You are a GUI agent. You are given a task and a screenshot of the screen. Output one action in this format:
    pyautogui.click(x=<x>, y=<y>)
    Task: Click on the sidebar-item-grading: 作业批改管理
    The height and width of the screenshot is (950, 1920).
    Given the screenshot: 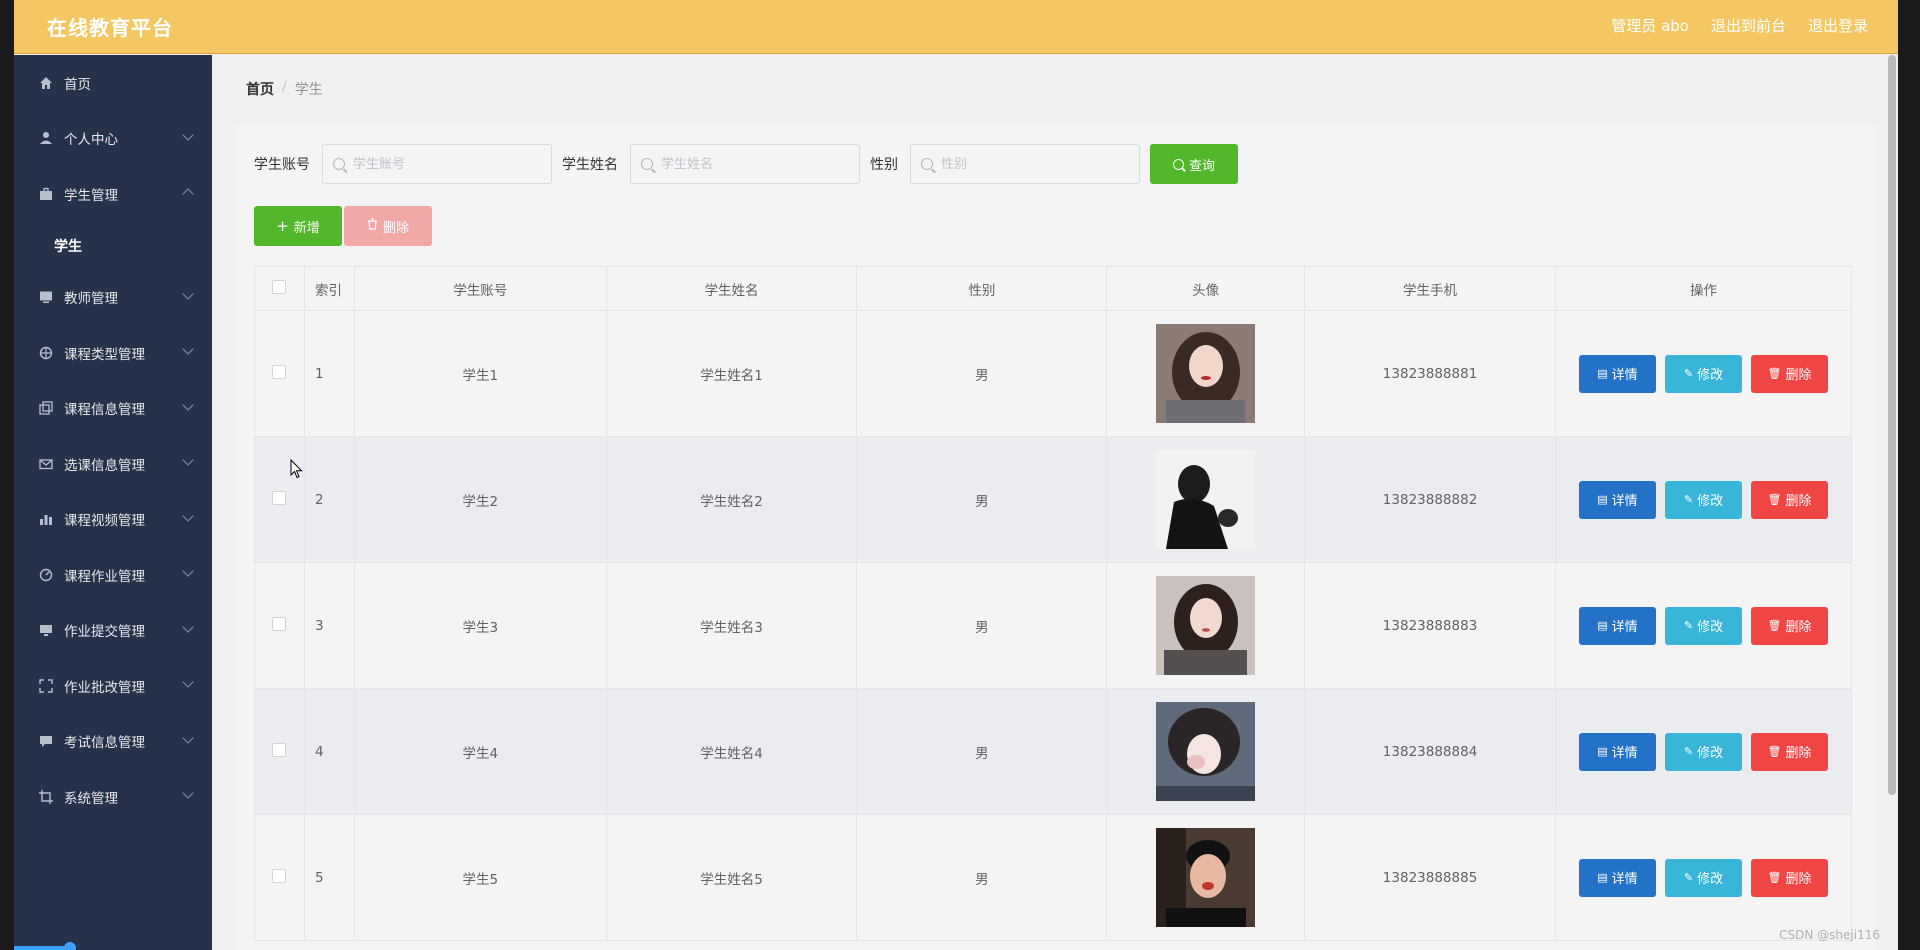 What is the action you would take?
    pyautogui.click(x=113, y=686)
    